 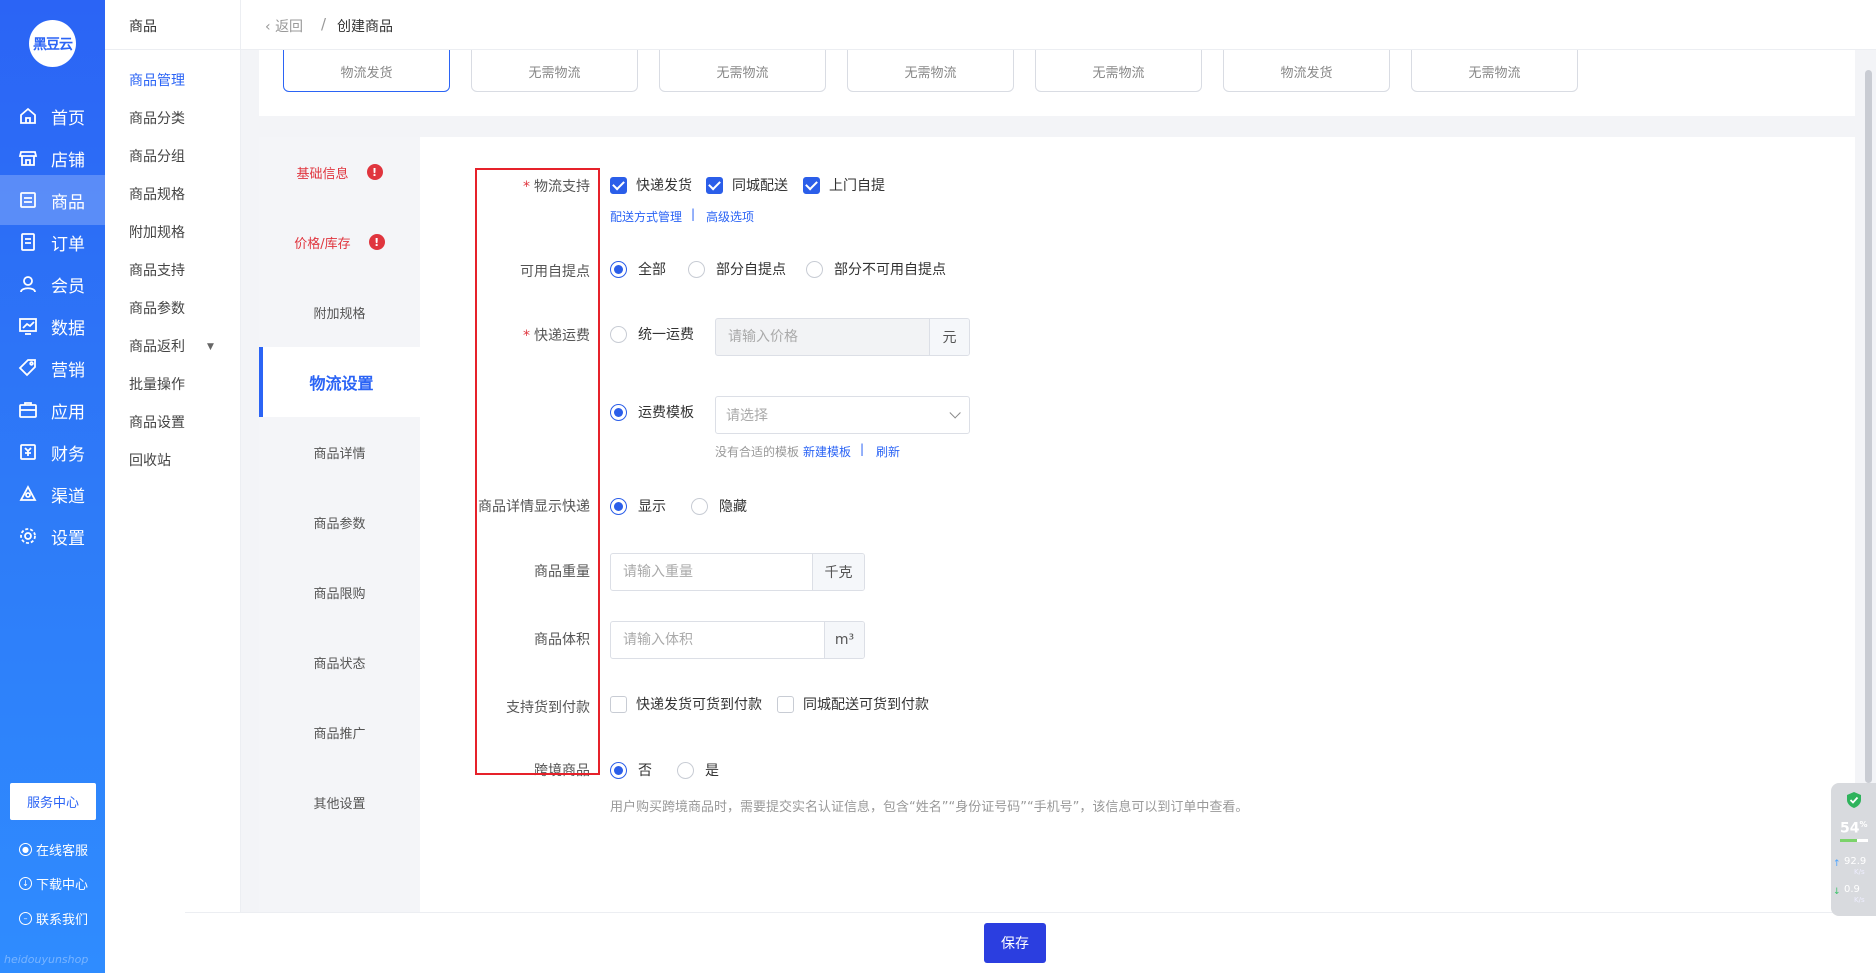 What do you see at coordinates (339, 452) in the screenshot?
I see `tab-detail: 商品详情` at bounding box center [339, 452].